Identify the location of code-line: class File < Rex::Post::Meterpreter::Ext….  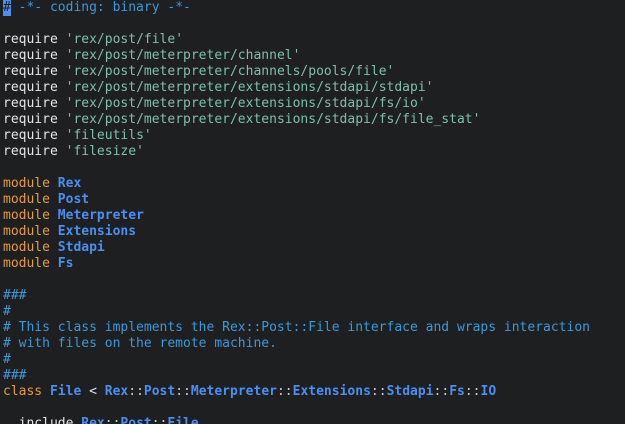
(314, 392).